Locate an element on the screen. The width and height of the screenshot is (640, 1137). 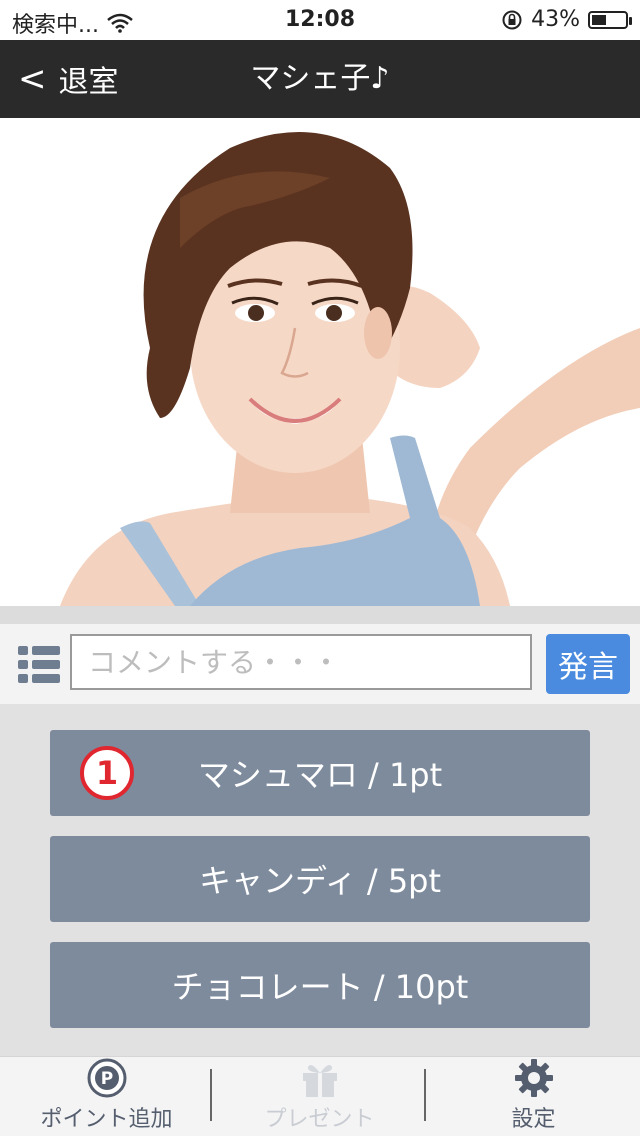
tab-bar: P ポイント追加 プレゼント 設定 is located at coordinates (320, 1096).